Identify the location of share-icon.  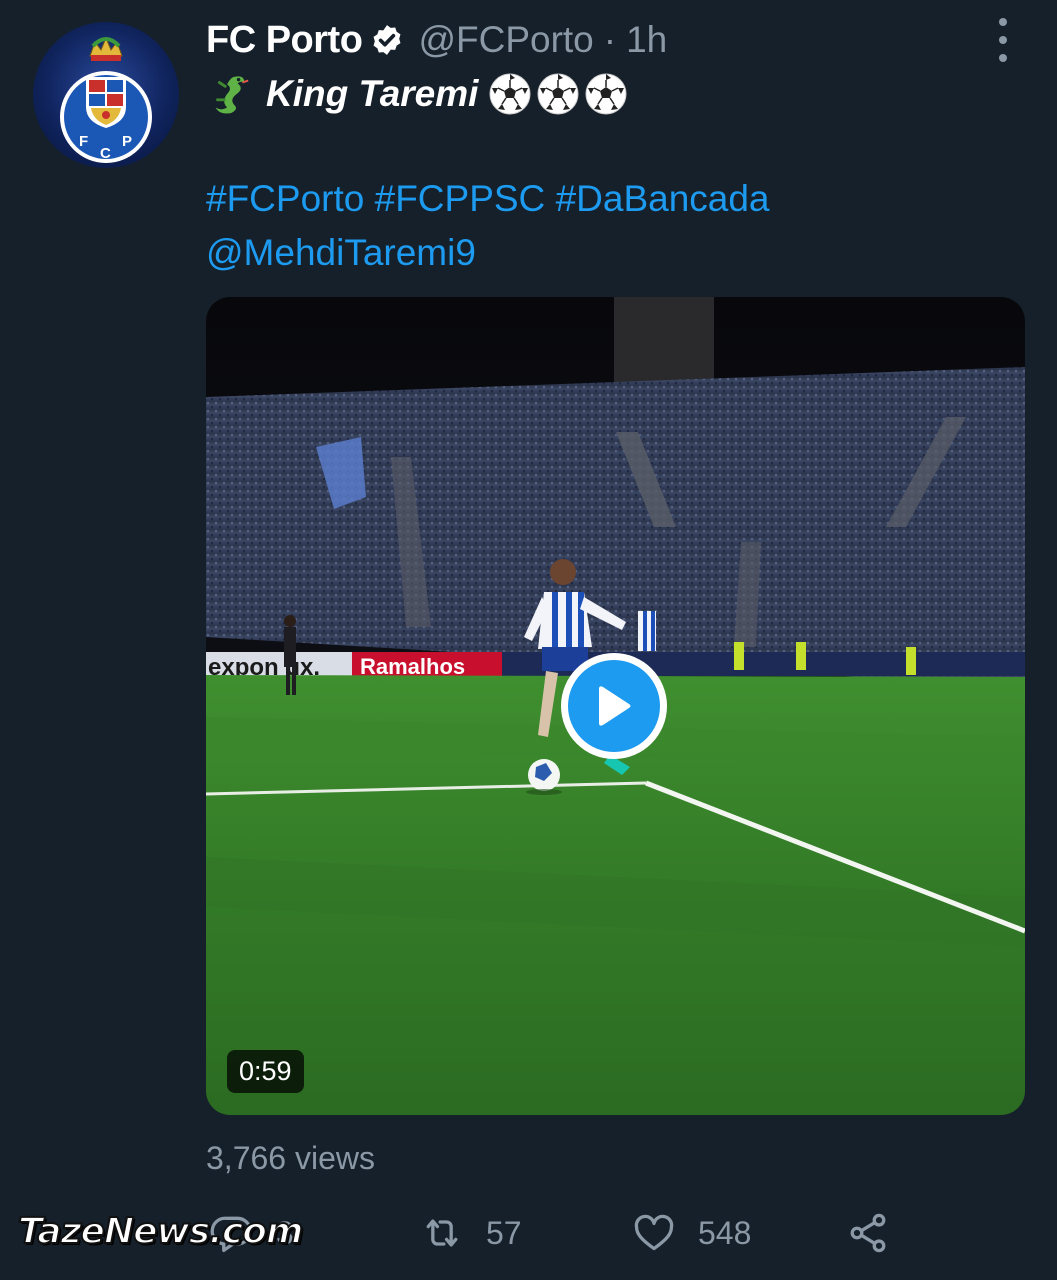
(868, 1233).